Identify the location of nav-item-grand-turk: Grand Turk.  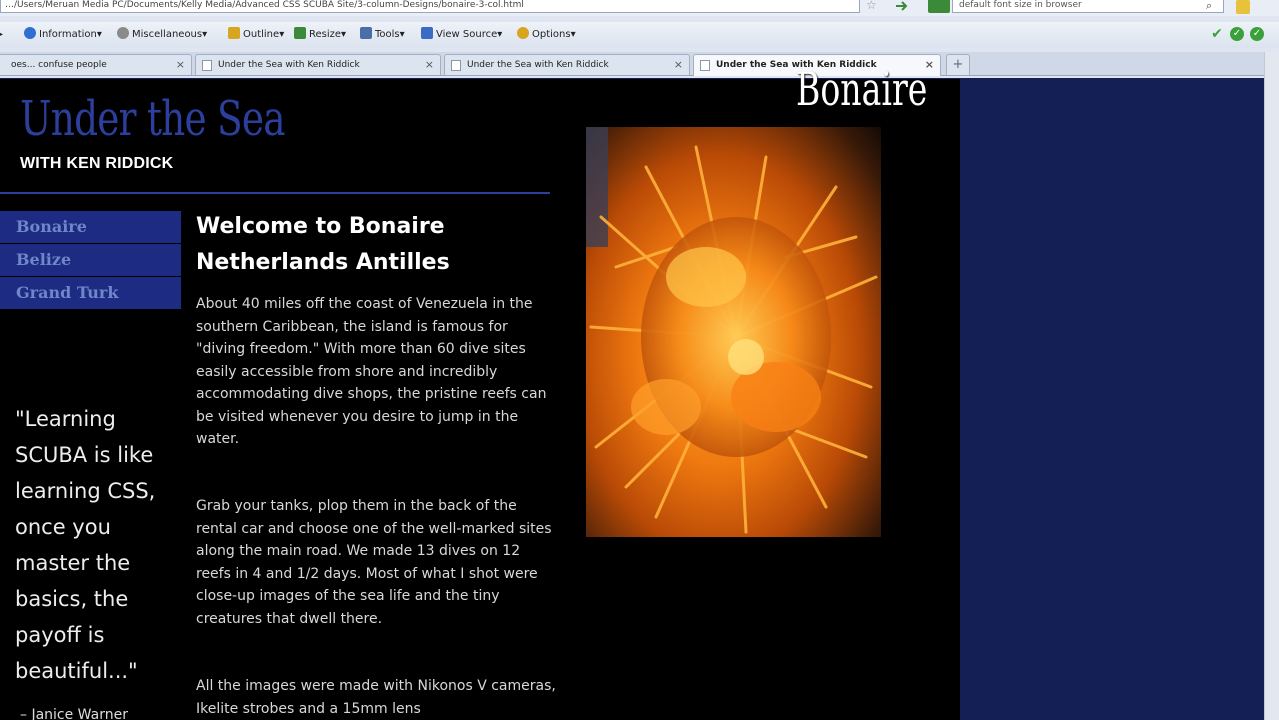
(90, 293).